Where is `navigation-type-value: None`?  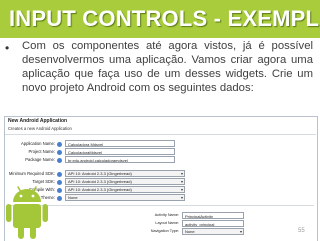
navigation-type-value: None is located at coordinates (190, 231).